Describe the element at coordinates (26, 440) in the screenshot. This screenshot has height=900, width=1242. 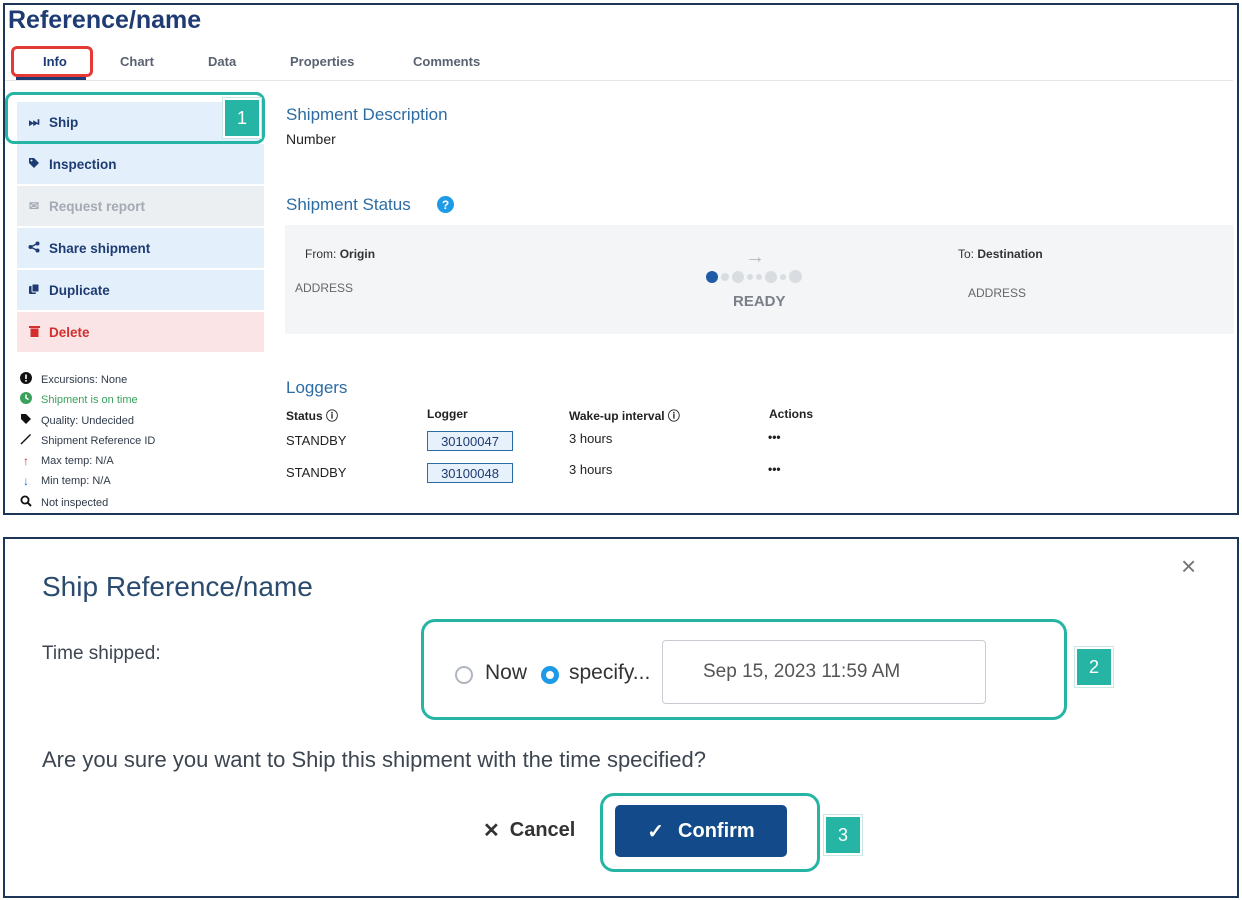
I see `pen-icon` at that location.